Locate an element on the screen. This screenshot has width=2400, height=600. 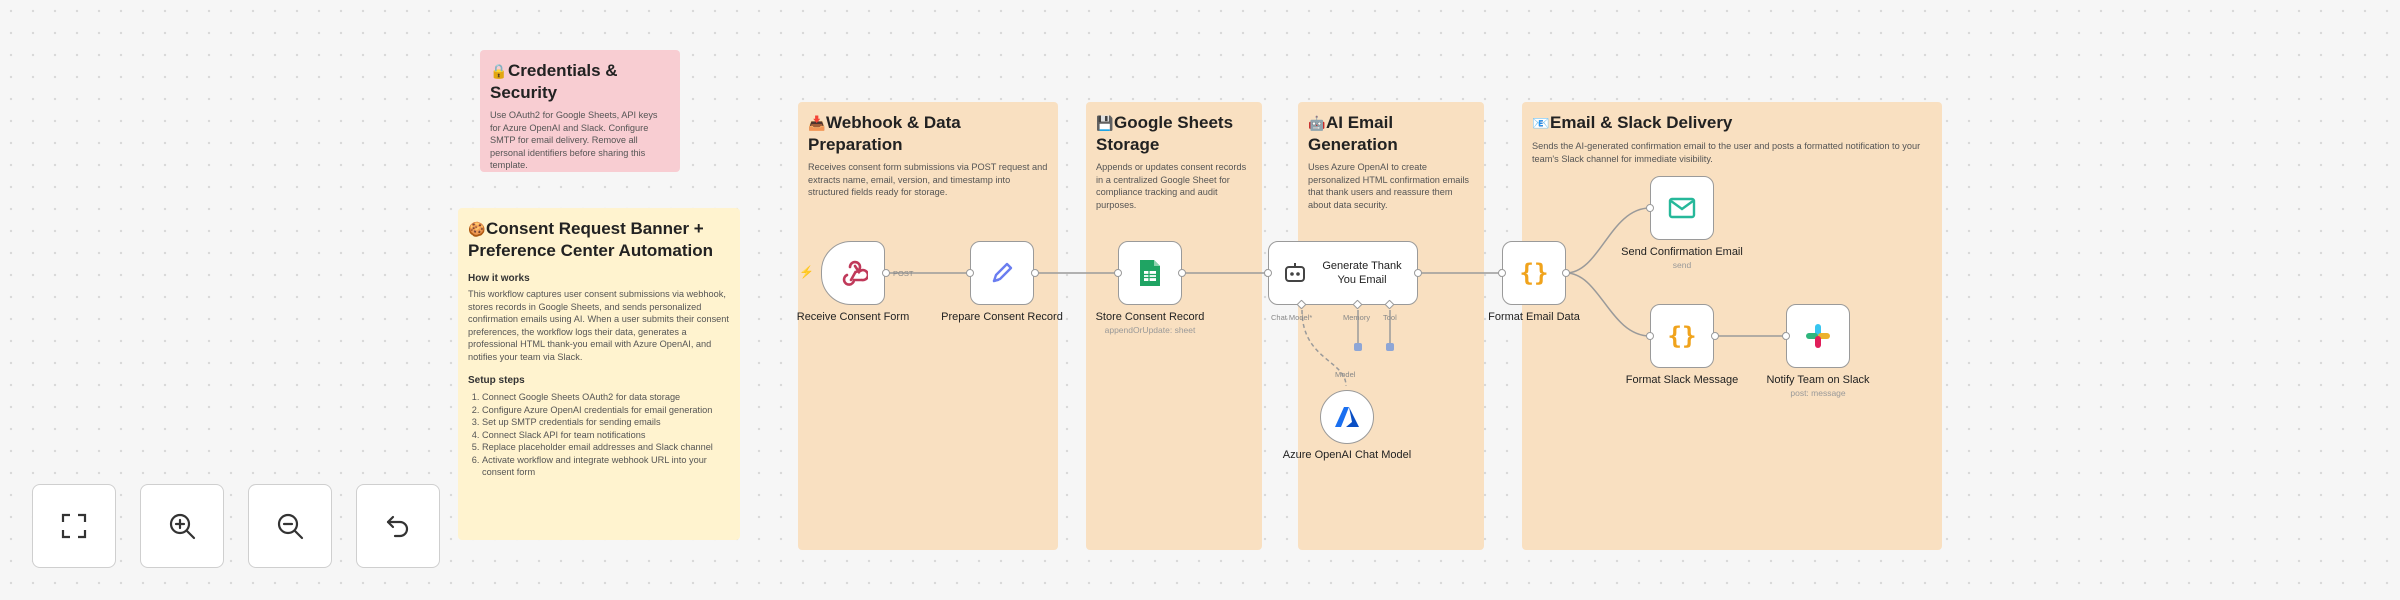
fit-view-icon is located at coordinates (74, 526).